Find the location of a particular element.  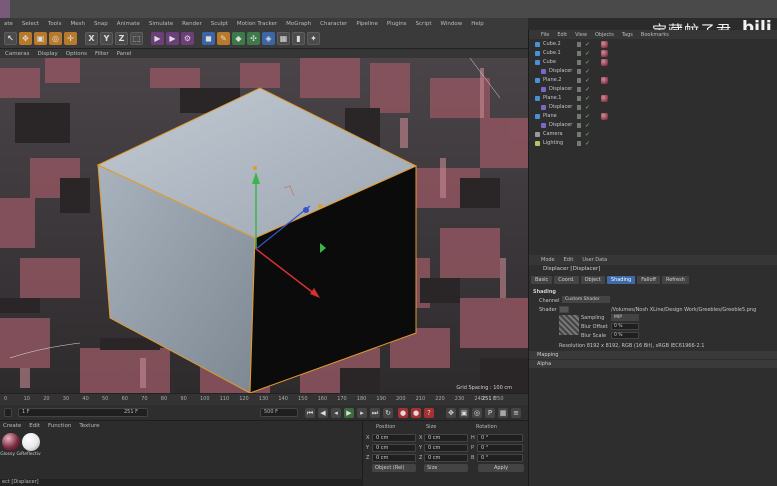

tab-coord: Coord. is located at coordinates (566, 280).